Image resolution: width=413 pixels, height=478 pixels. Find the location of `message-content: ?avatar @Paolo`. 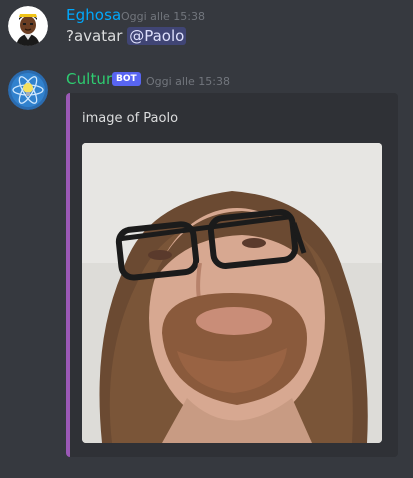

message-content: ?avatar @Paolo is located at coordinates (126, 36).